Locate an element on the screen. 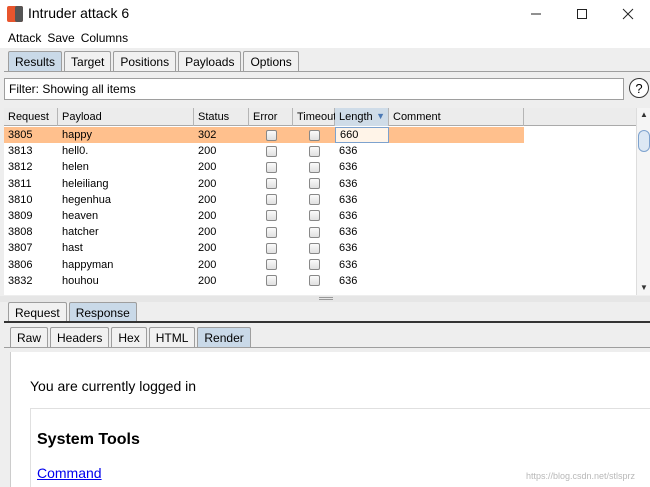 This screenshot has width=650, height=487. tab-target: Target is located at coordinates (88, 61).